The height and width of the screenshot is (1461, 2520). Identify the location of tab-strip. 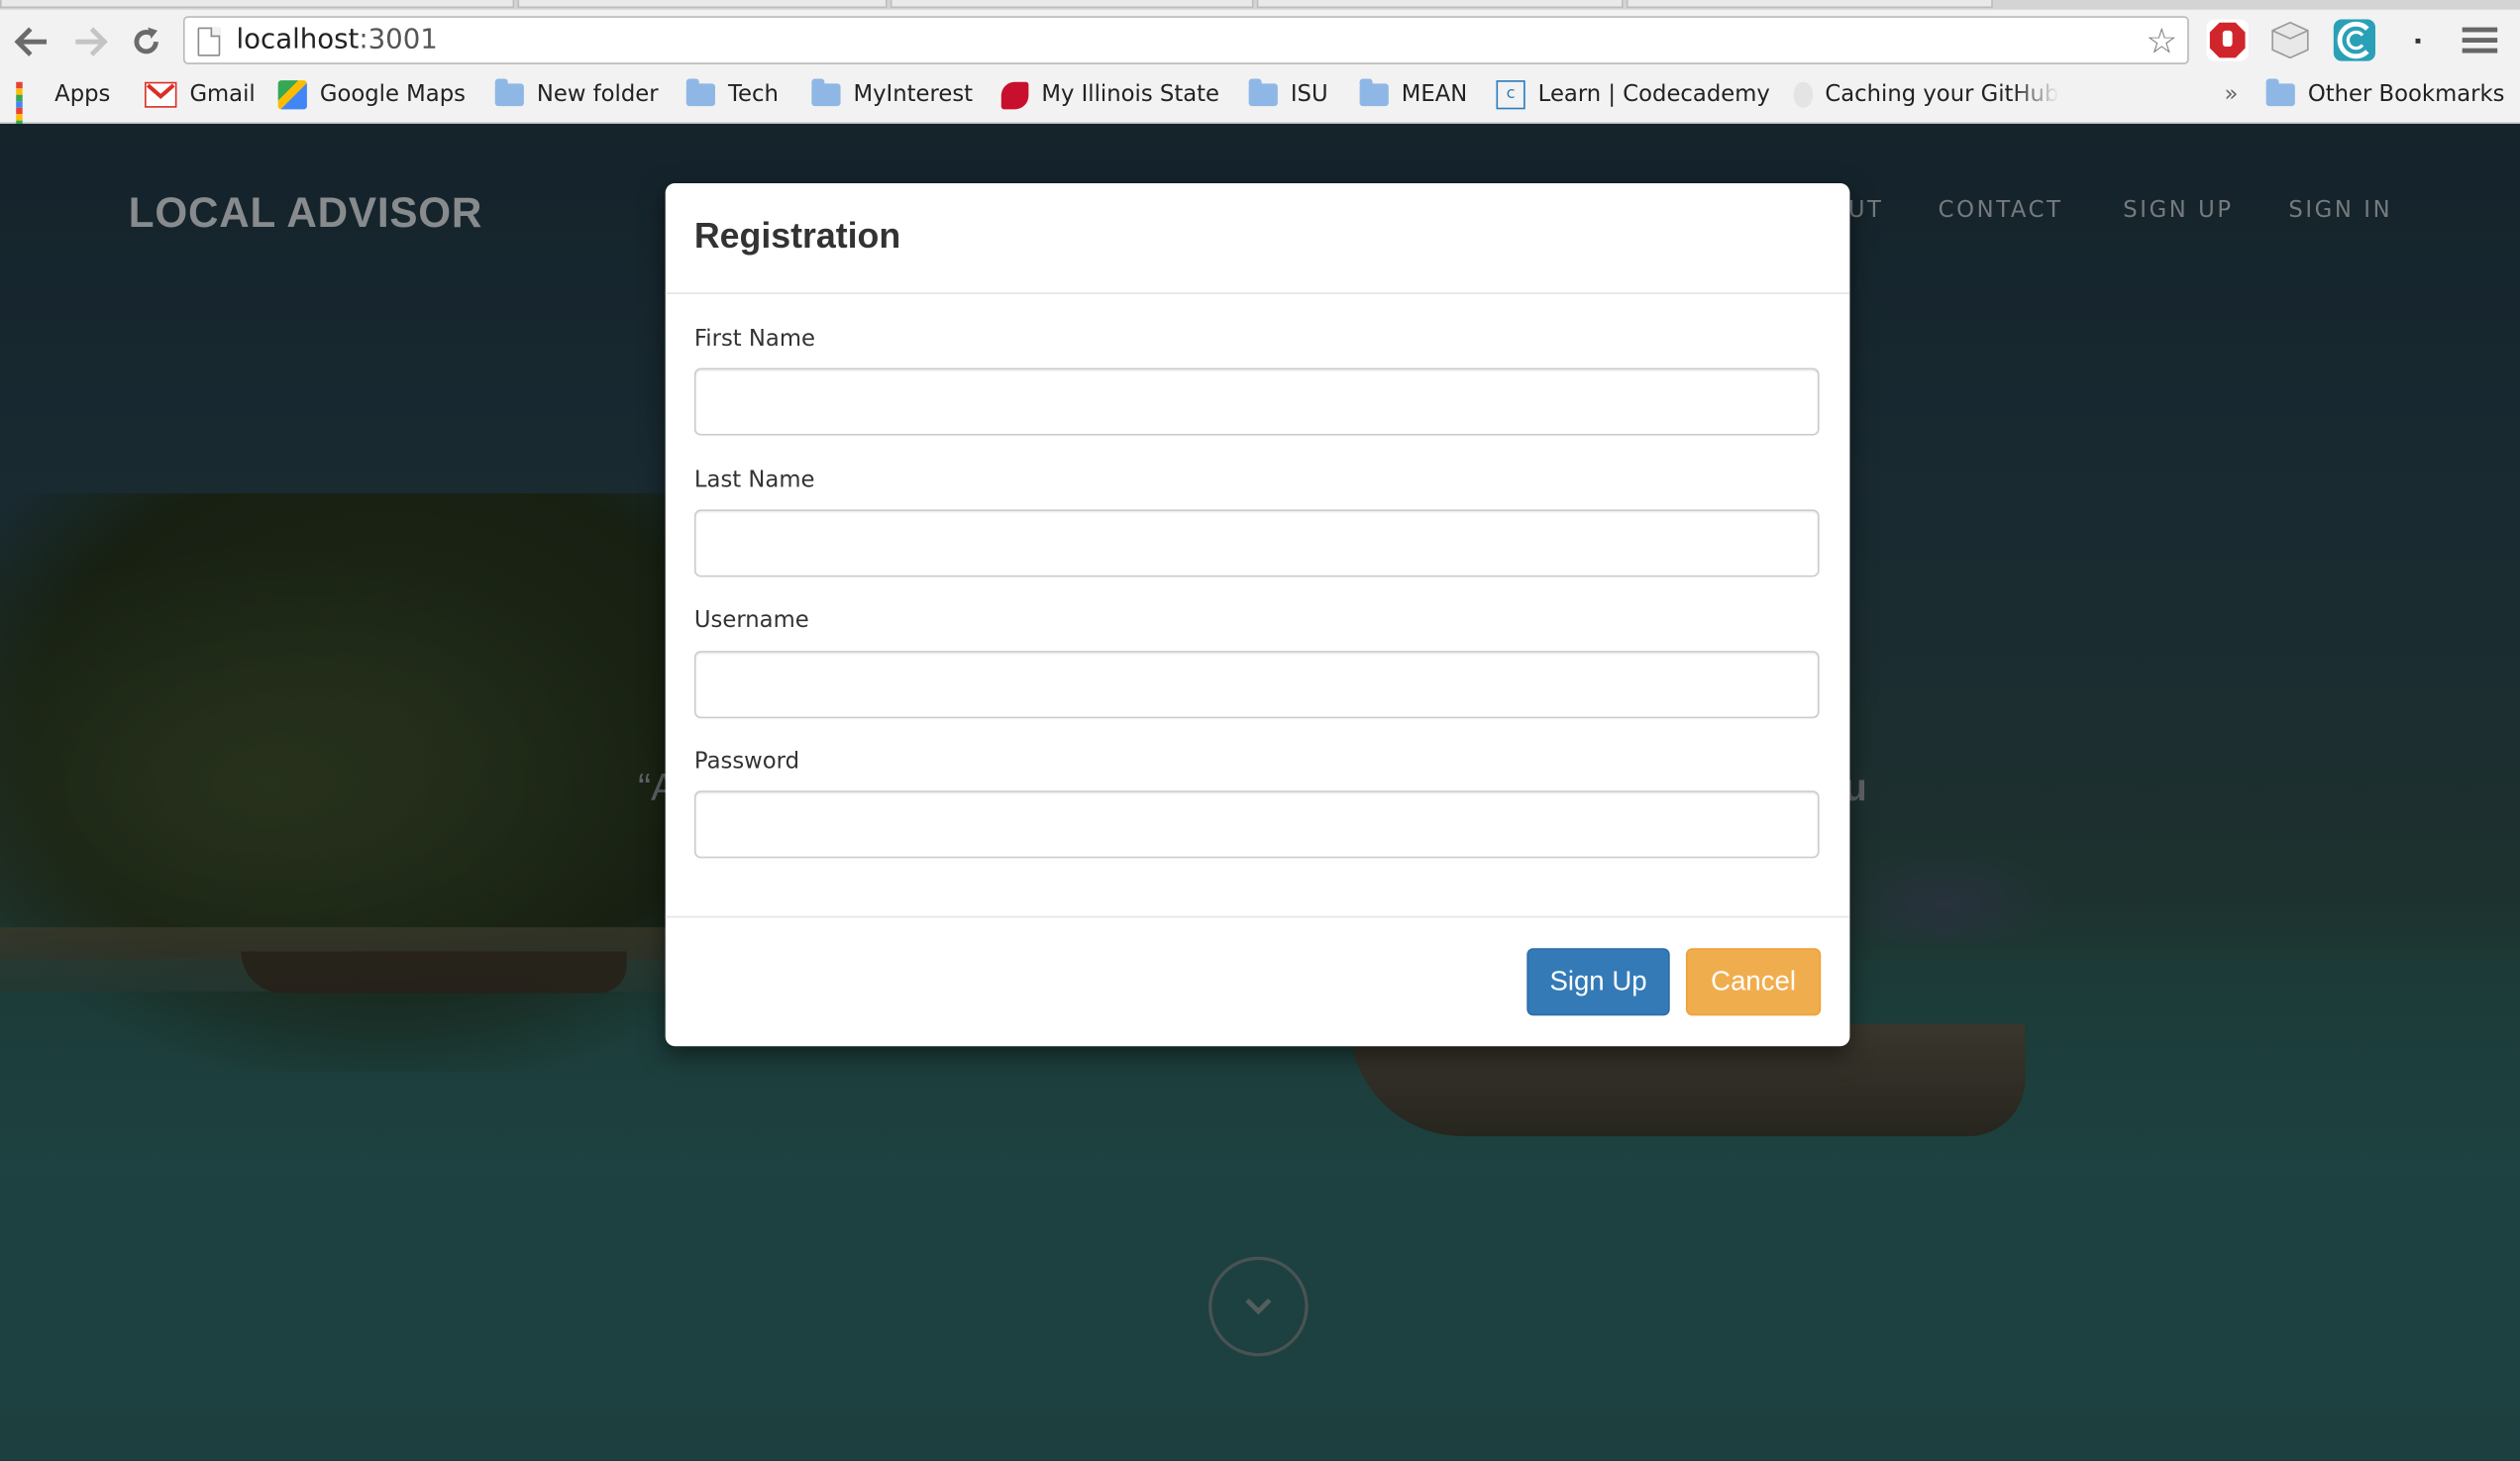
(1260, 5).